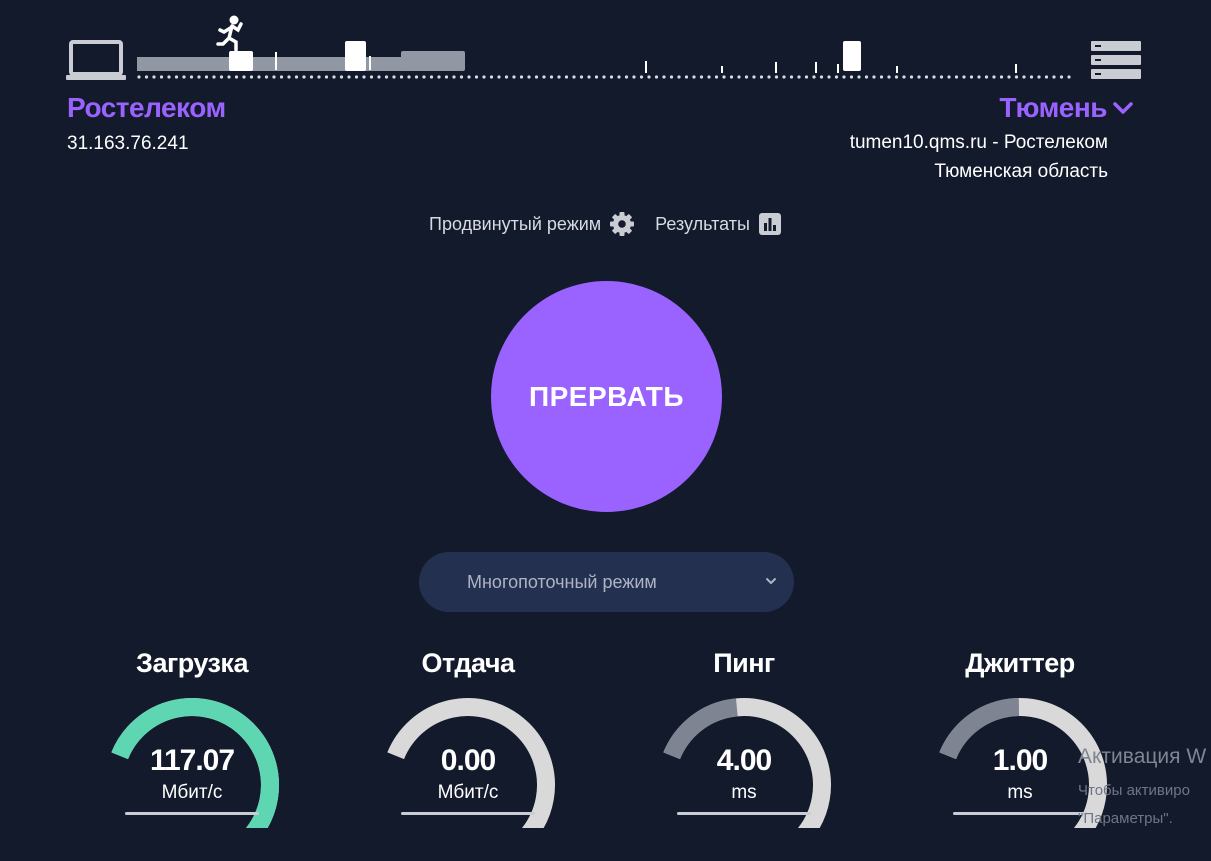 The width and height of the screenshot is (1211, 861). Describe the element at coordinates (192, 663) in the screenshot. I see `gauge-title: Загрузка` at that location.